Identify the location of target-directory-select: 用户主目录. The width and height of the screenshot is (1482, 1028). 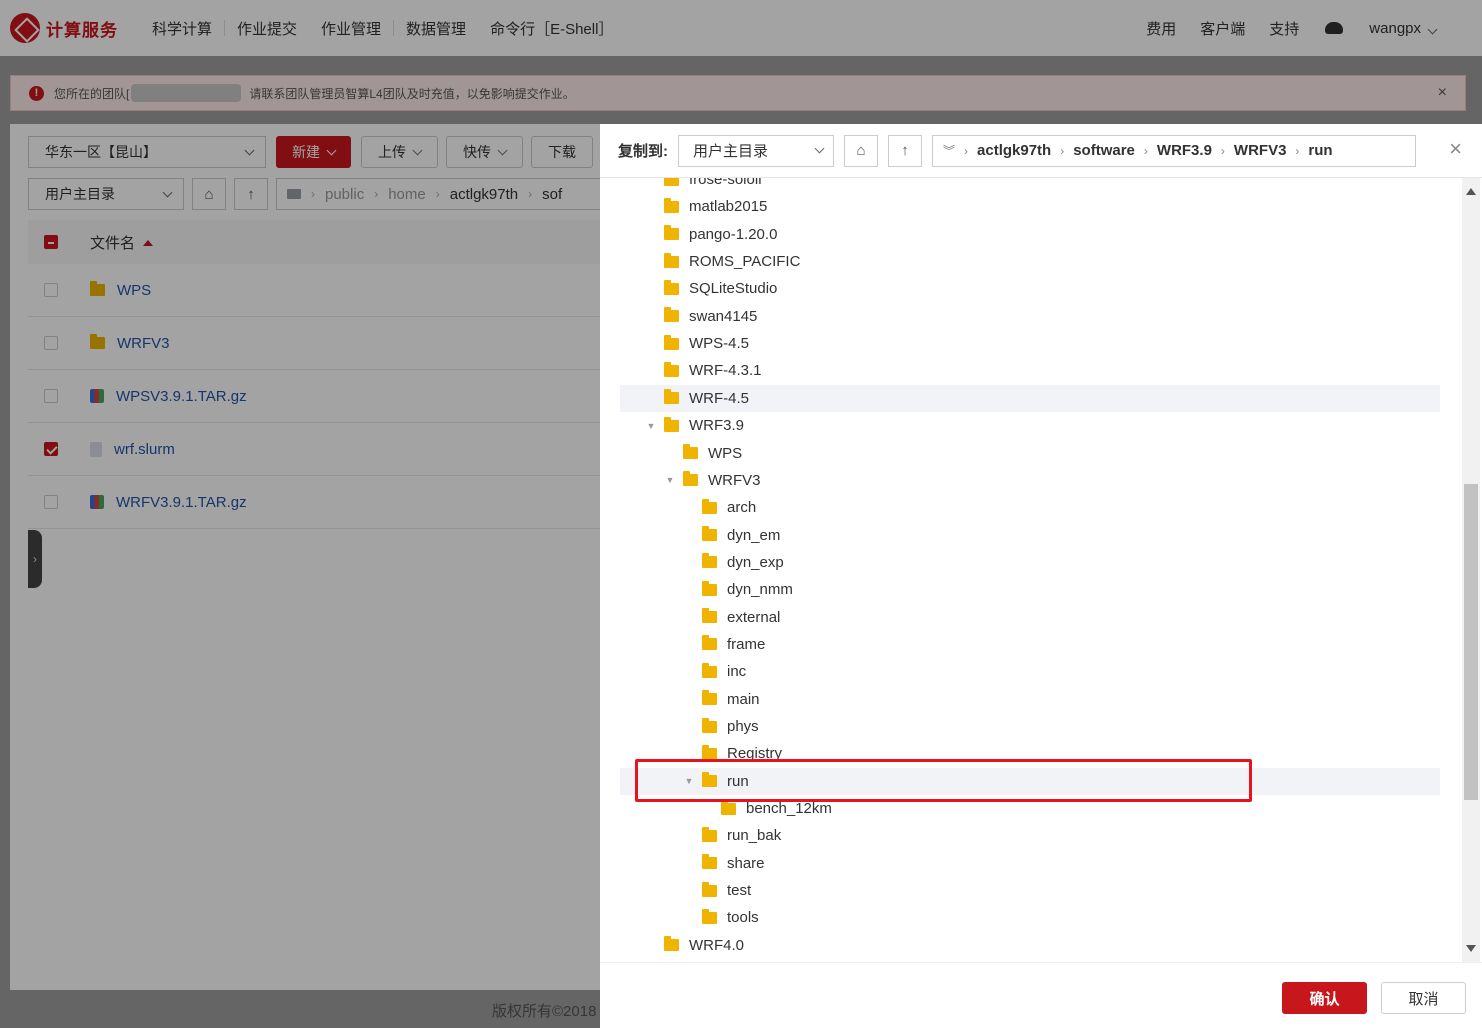
(756, 150).